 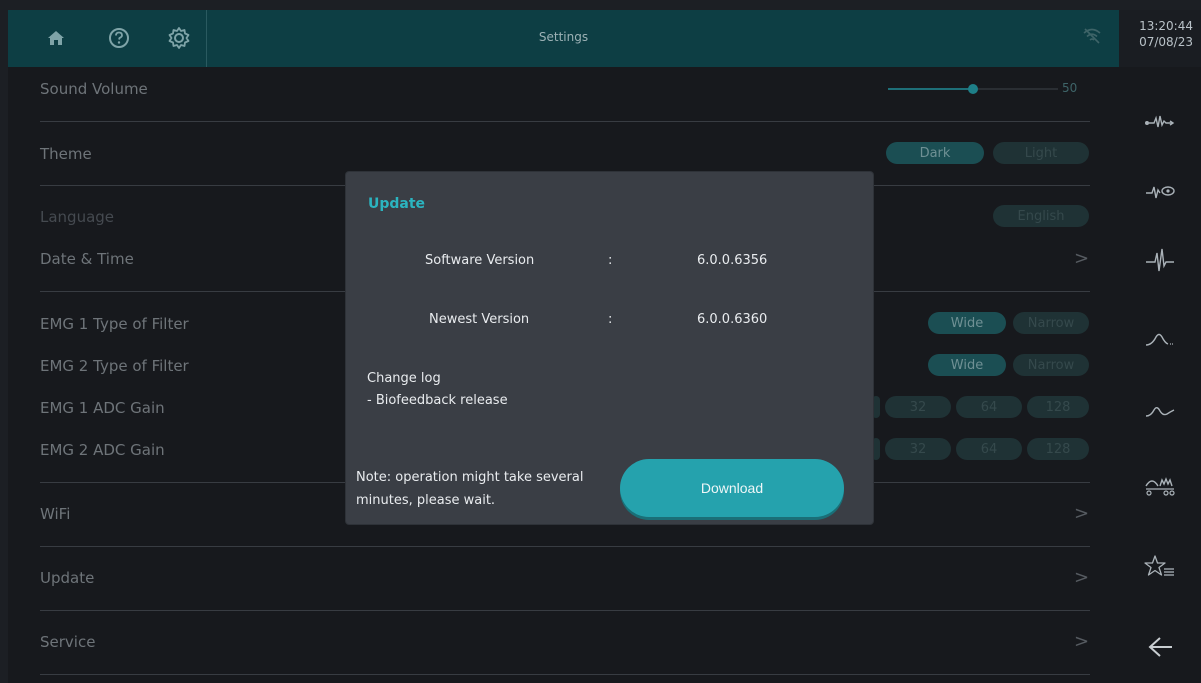 I want to click on wifi-label: WiFi, so click(x=55, y=514).